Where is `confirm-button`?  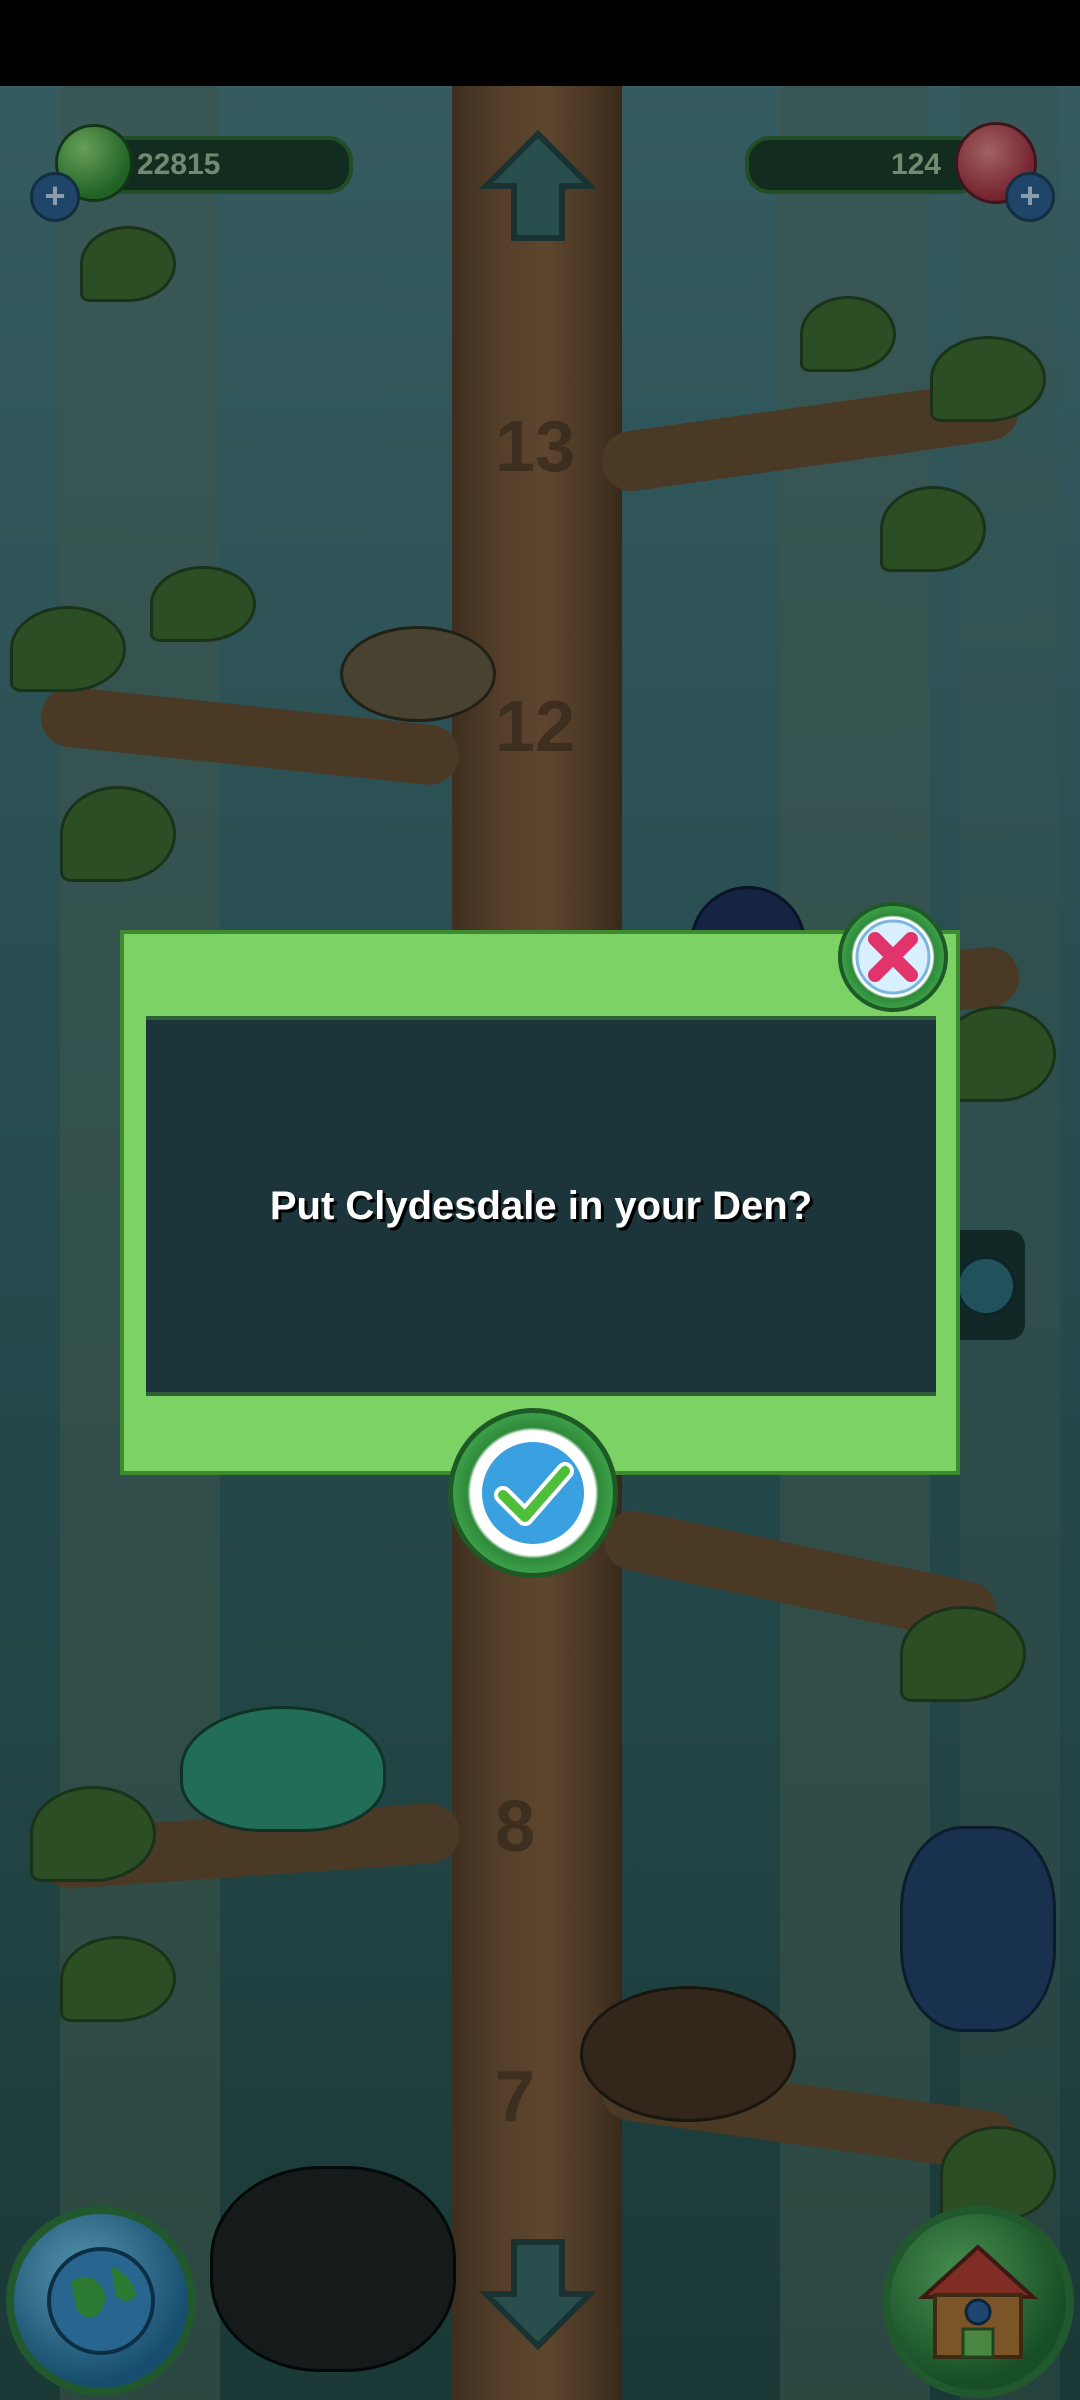
confirm-button is located at coordinates (533, 1493).